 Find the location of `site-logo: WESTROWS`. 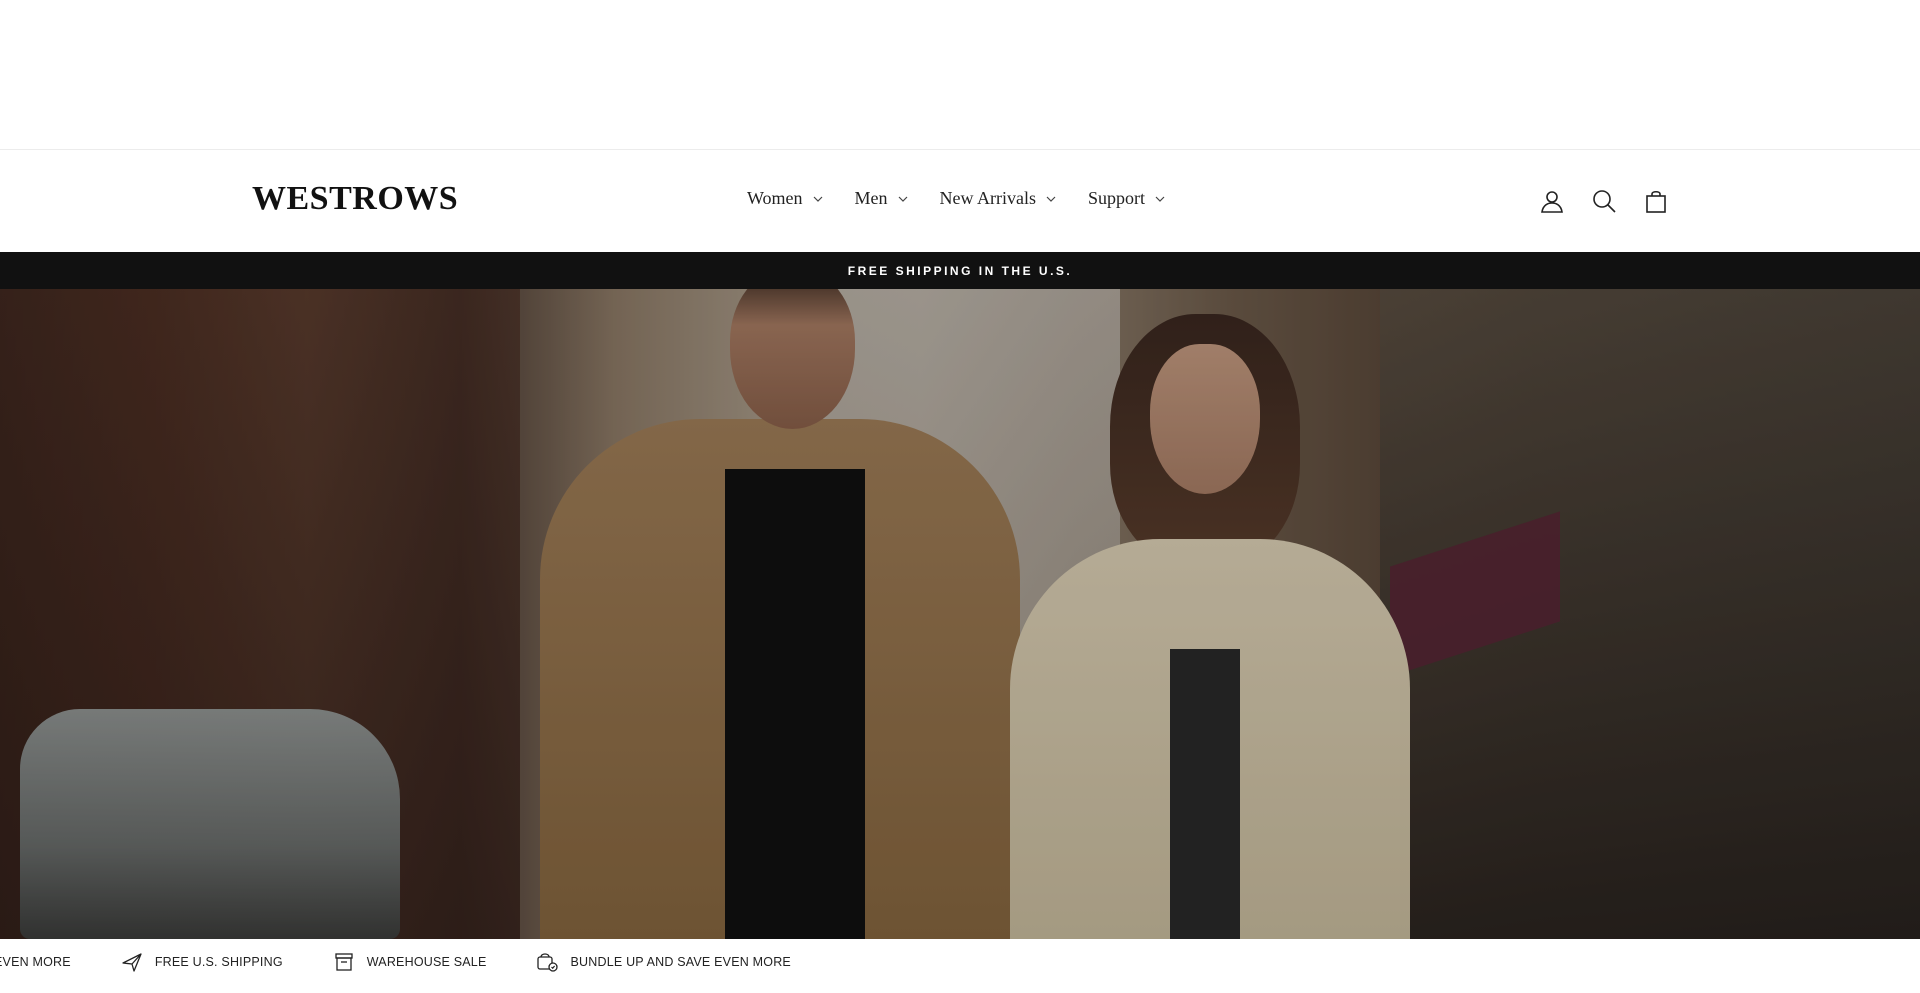

site-logo: WESTROWS is located at coordinates (355, 199).